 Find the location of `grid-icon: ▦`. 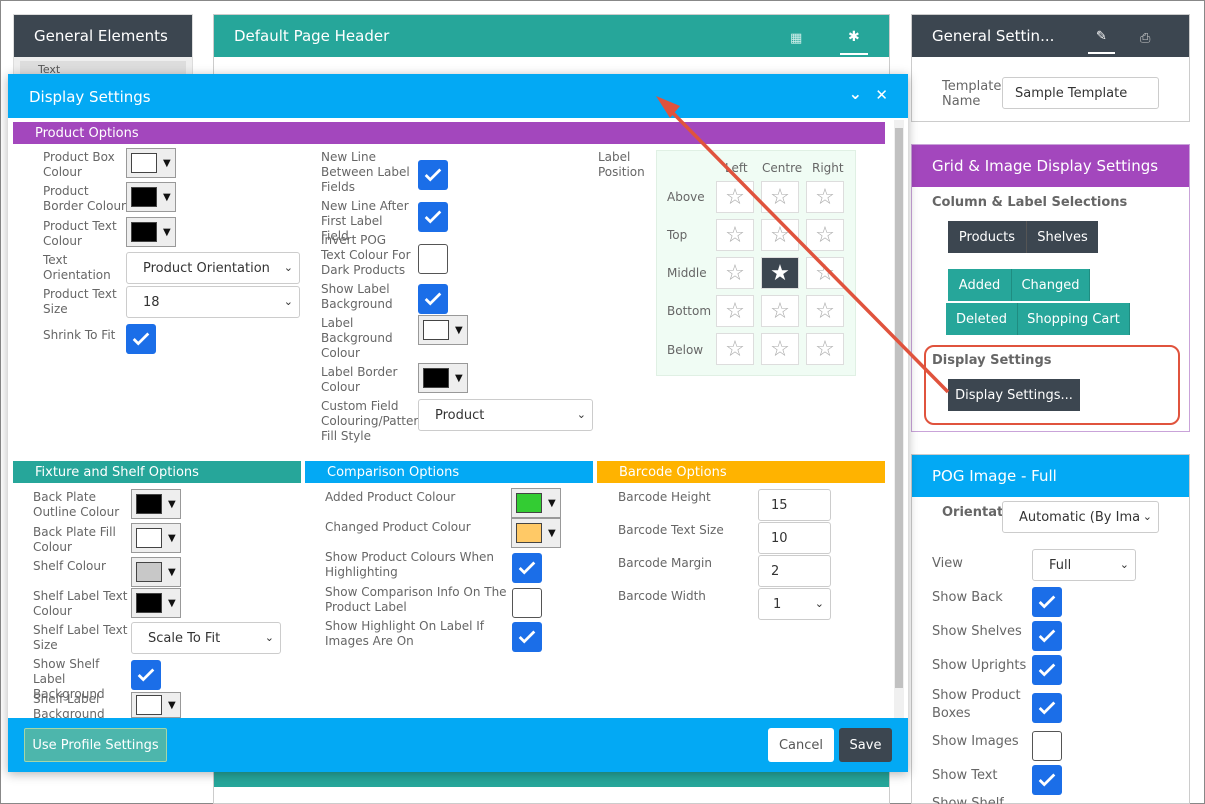

grid-icon: ▦ is located at coordinates (796, 38).